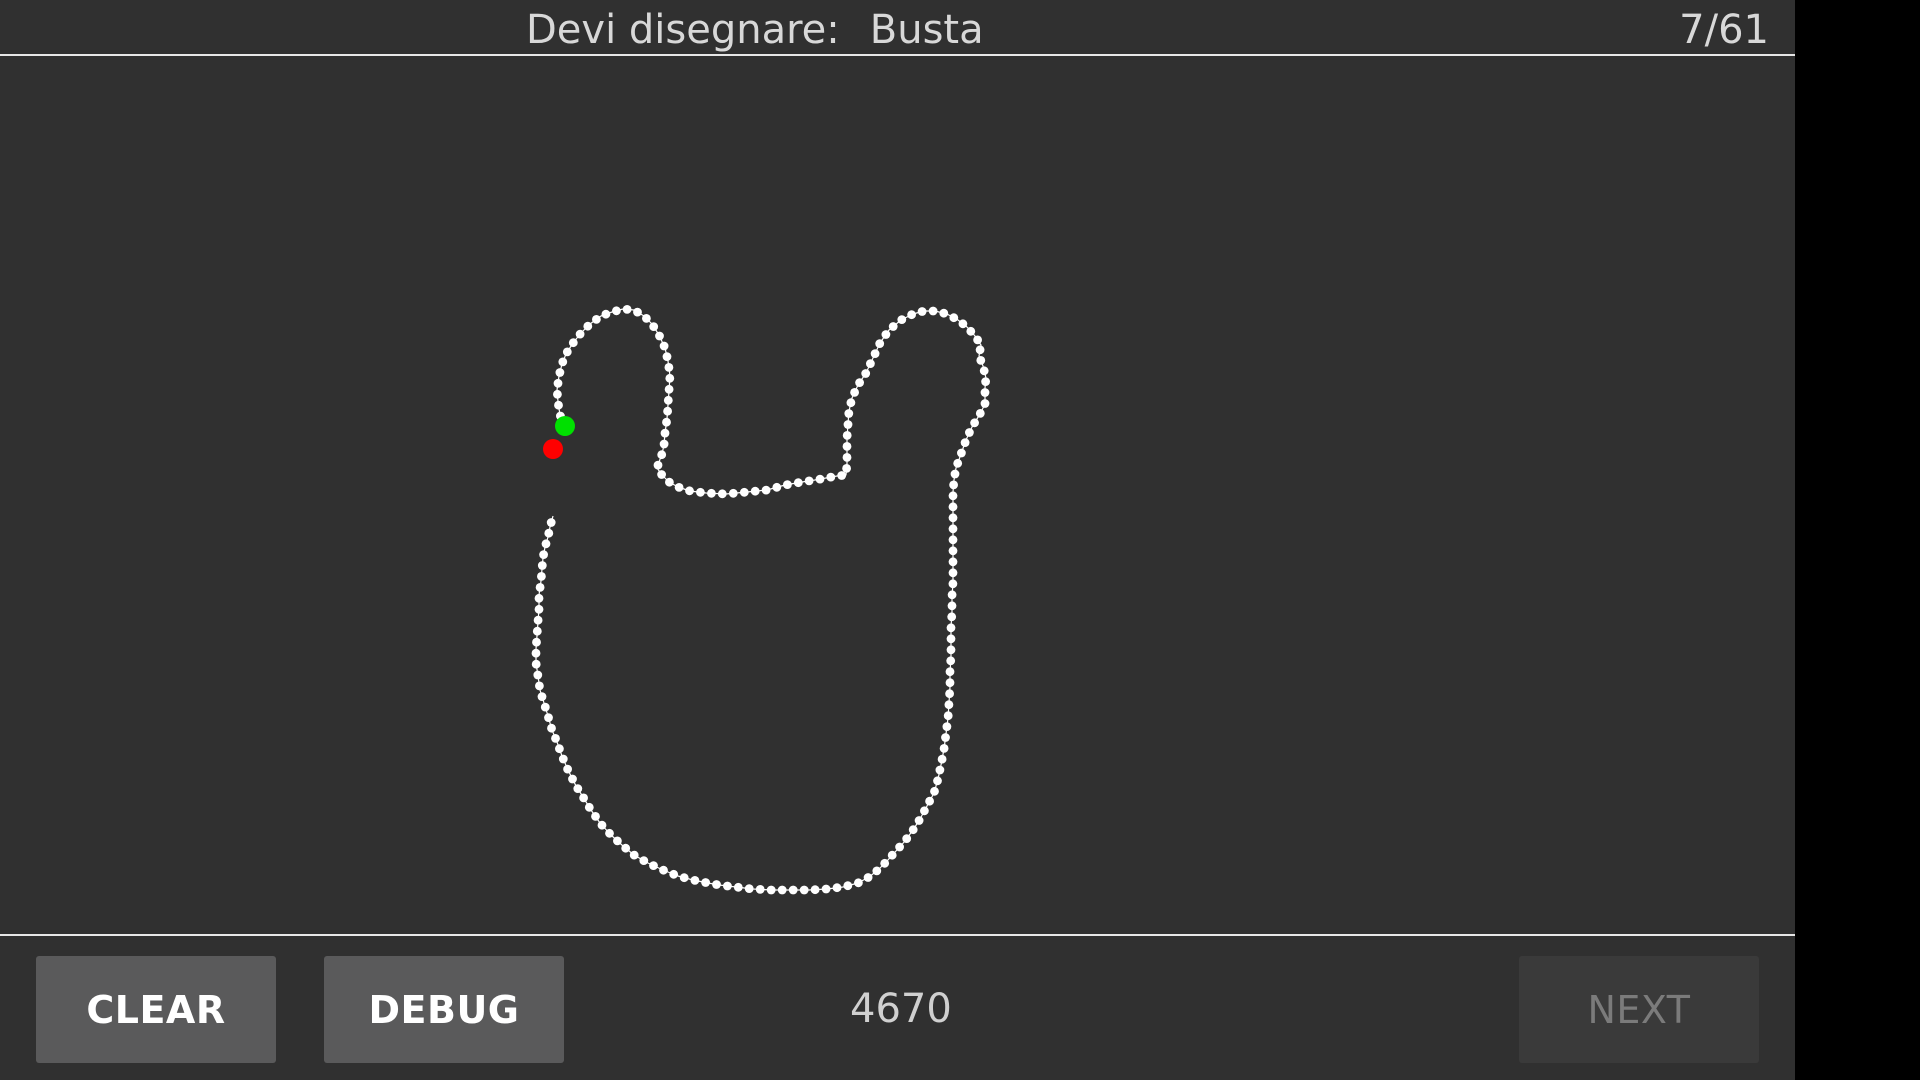 The height and width of the screenshot is (1080, 1920). What do you see at coordinates (683, 30) in the screenshot?
I see `prompt-label: Devi disegnare:` at bounding box center [683, 30].